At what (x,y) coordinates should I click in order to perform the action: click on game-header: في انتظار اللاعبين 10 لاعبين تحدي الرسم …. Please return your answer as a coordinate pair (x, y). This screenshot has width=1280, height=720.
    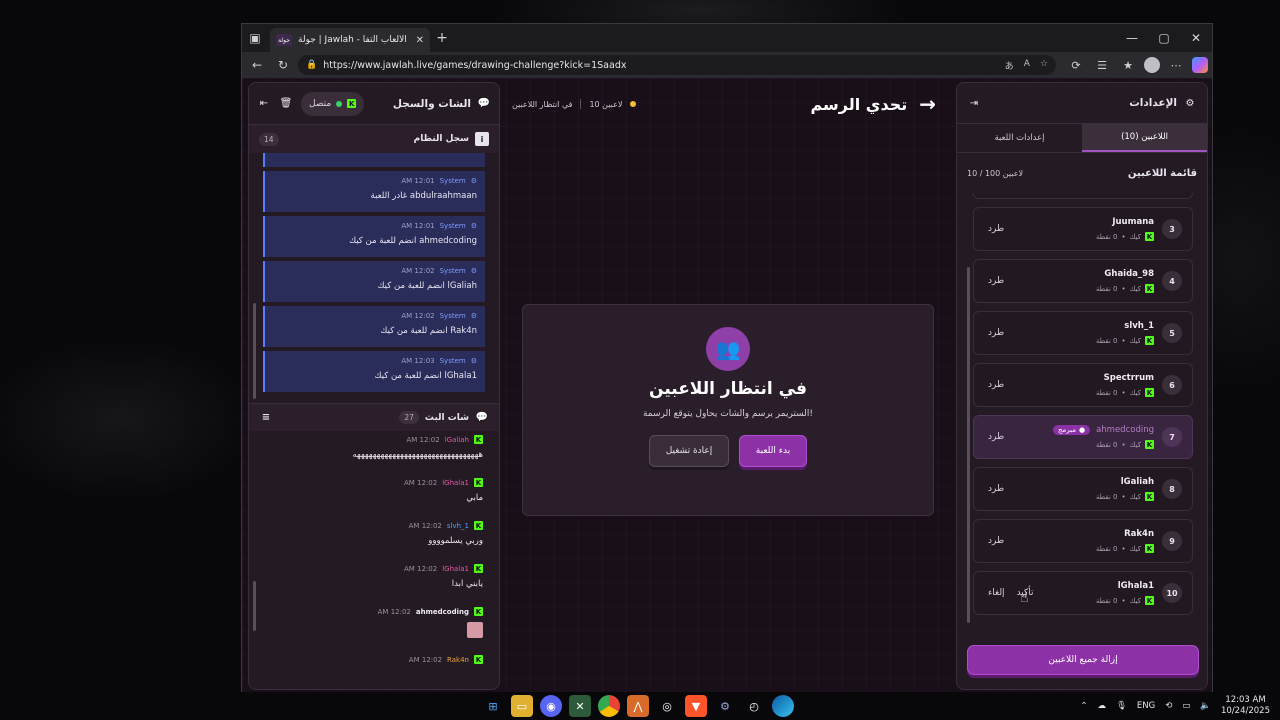
    Looking at the image, I should click on (724, 104).